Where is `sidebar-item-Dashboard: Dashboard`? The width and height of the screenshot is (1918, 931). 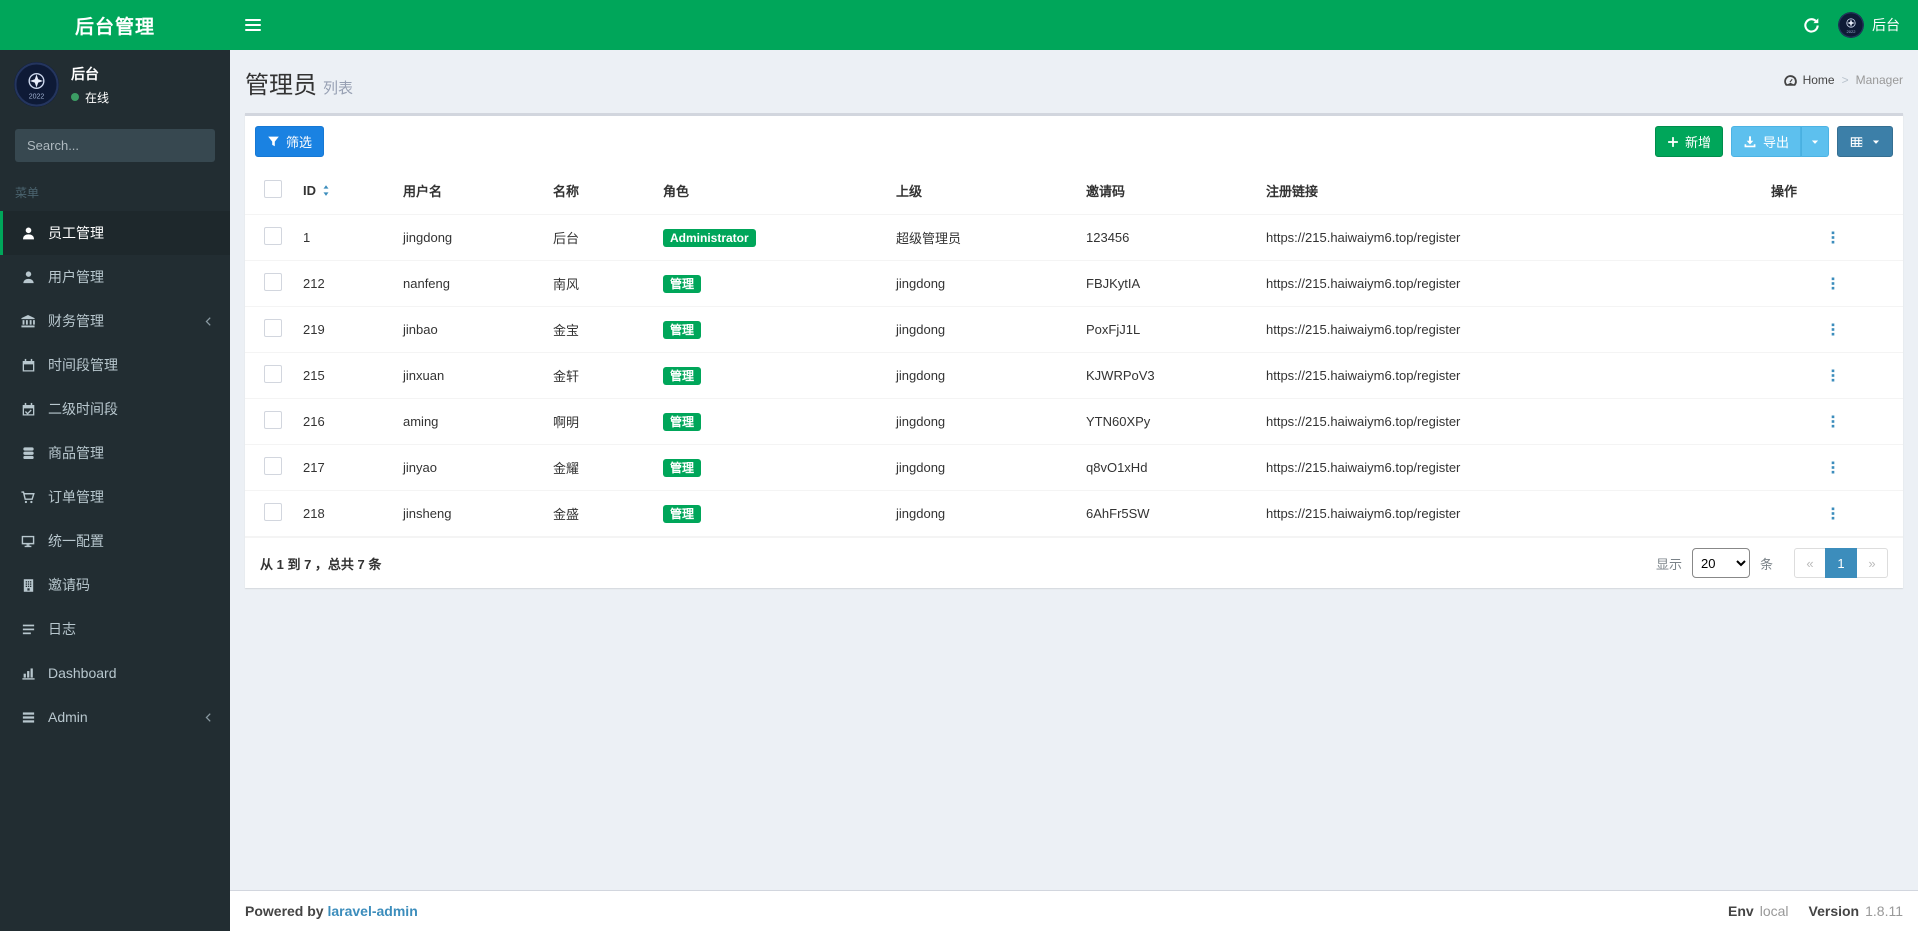
sidebar-item-Dashboard: Dashboard is located at coordinates (115, 673).